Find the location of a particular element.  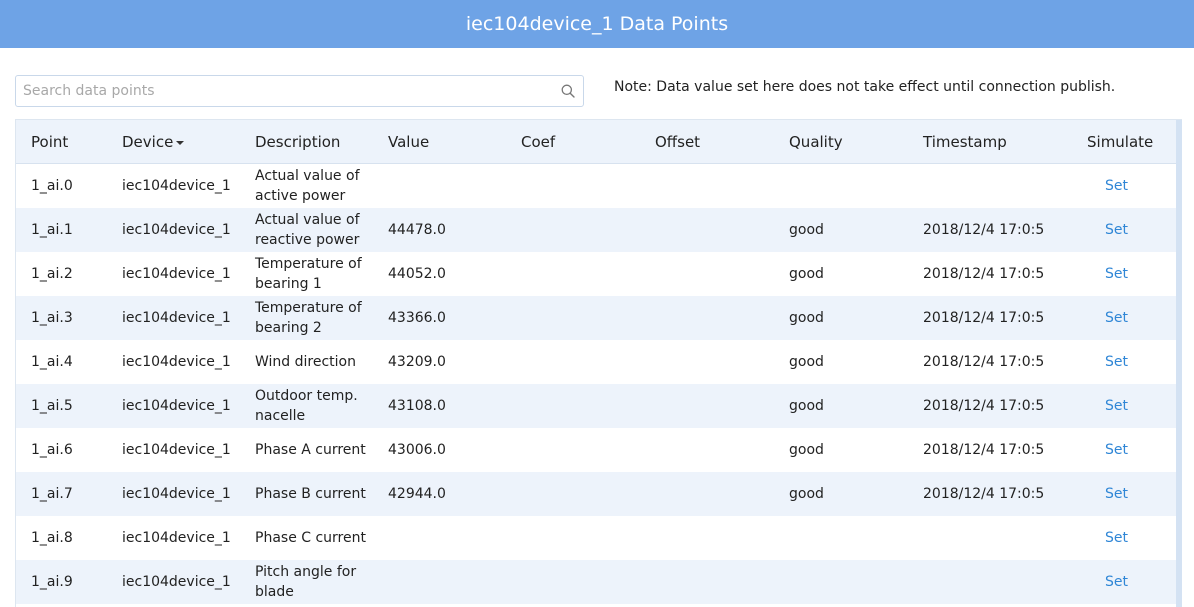

cell-value: 43209.0 is located at coordinates (417, 362).